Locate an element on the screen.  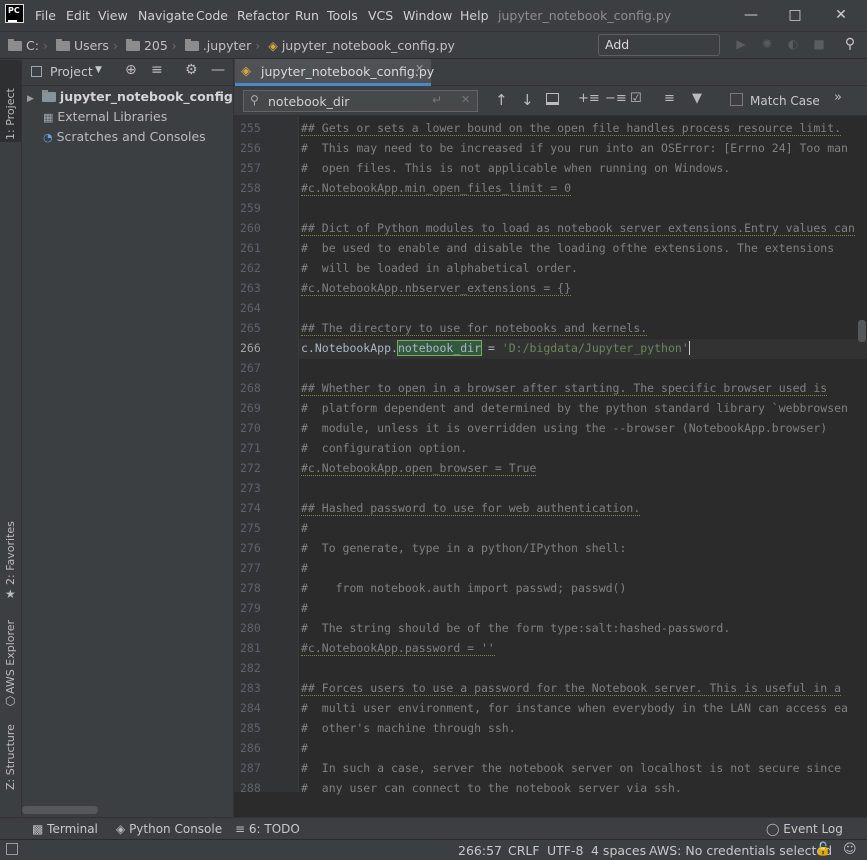
tree-item-label: jupyter_notebook_config.py is located at coordinates (157, 96).